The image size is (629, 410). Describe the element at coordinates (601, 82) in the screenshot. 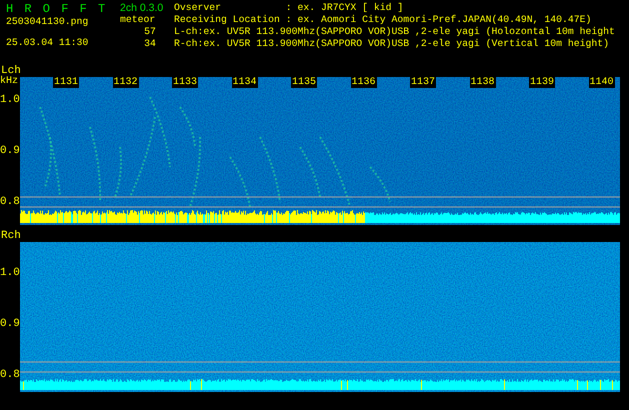

I see `time-label: 1140` at that location.